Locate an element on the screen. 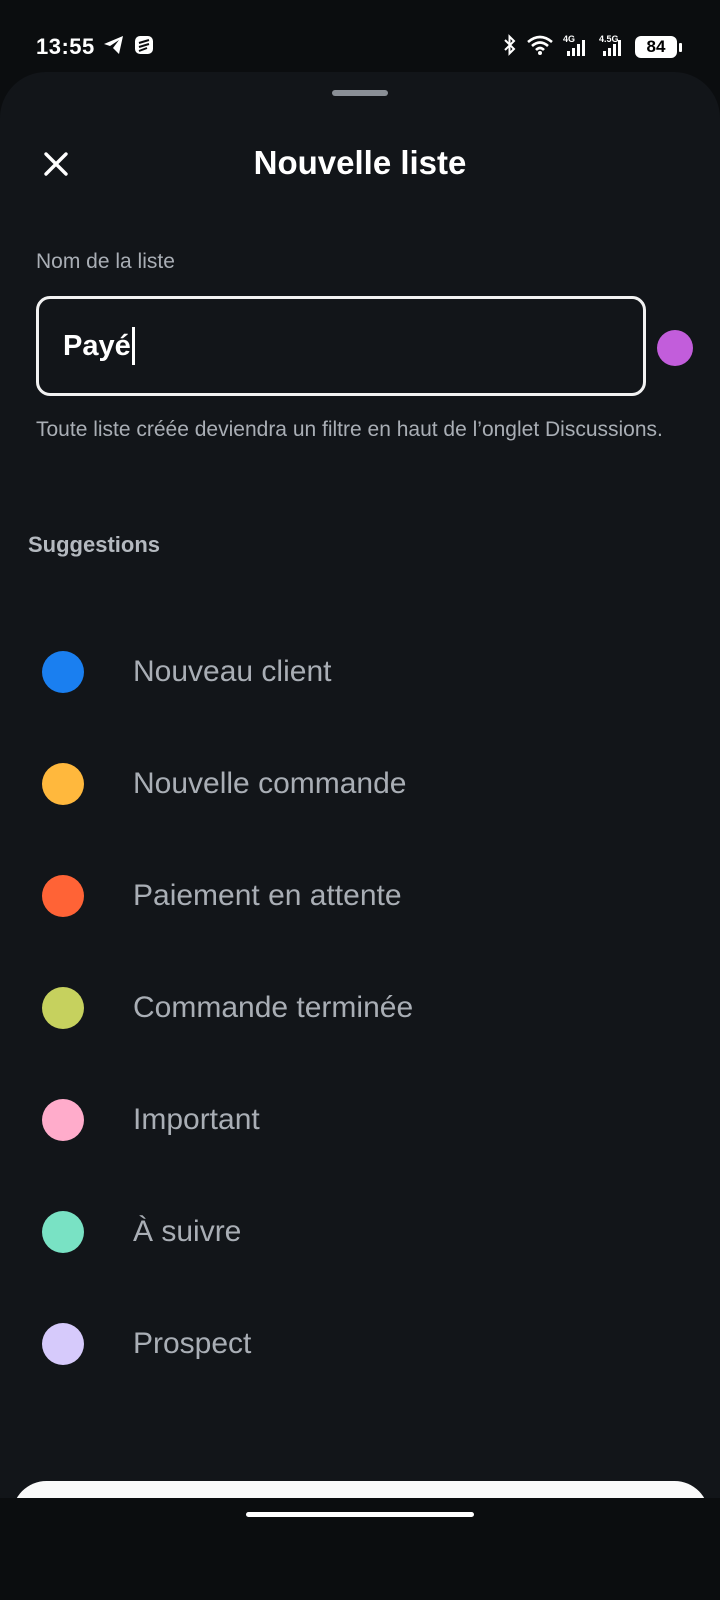 The height and width of the screenshot is (1600, 720). text-caret is located at coordinates (133, 346).